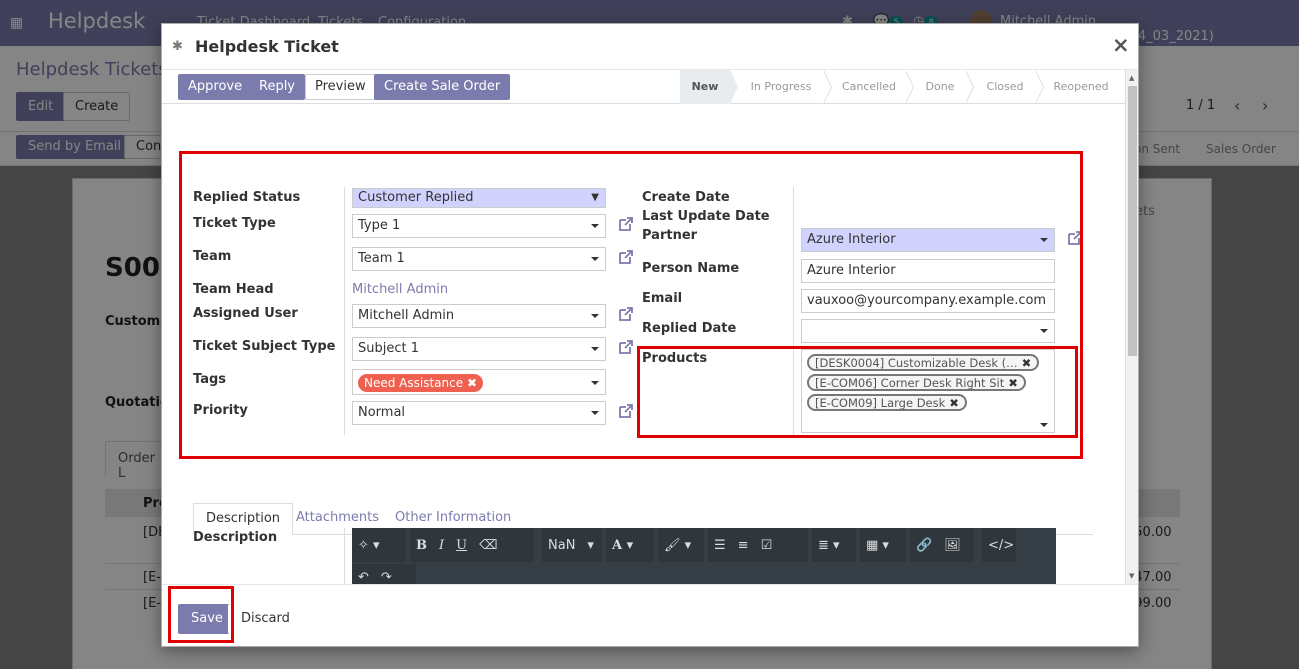 This screenshot has height=669, width=1299. What do you see at coordinates (1131, 78) in the screenshot?
I see `scroll-up-icon: ▲` at bounding box center [1131, 78].